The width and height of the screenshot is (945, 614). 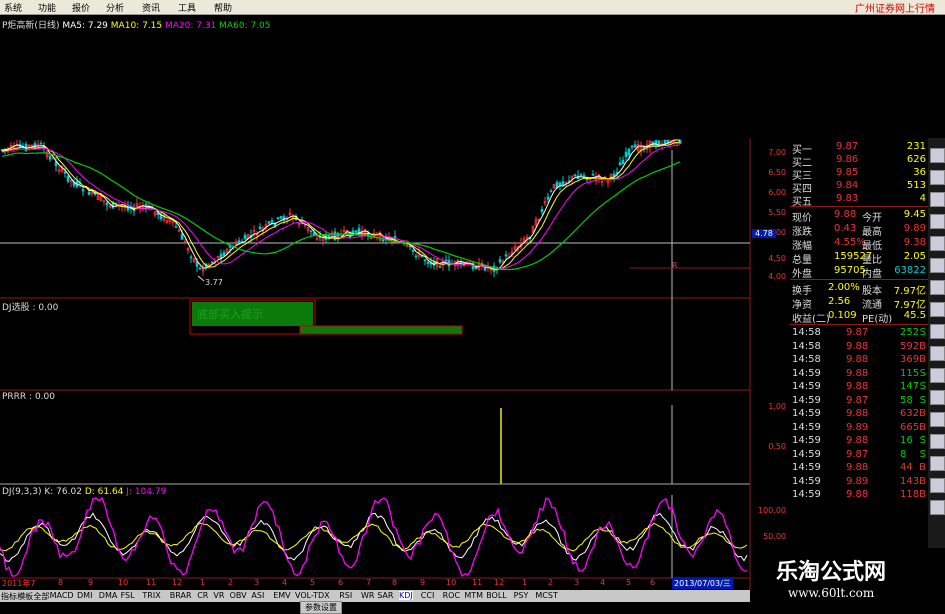 I want to click on stat-row: 涨幅 4.55% 最低 9.38, so click(x=859, y=244).